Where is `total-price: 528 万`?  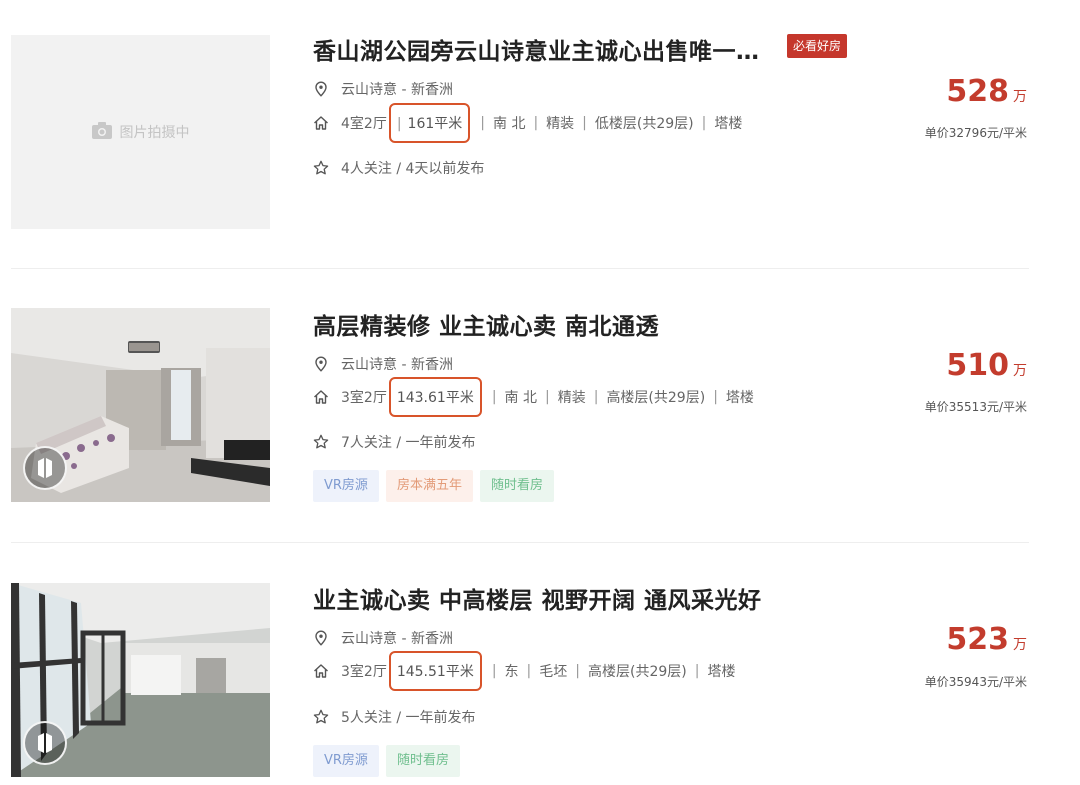 total-price: 528 万 is located at coordinates (986, 91).